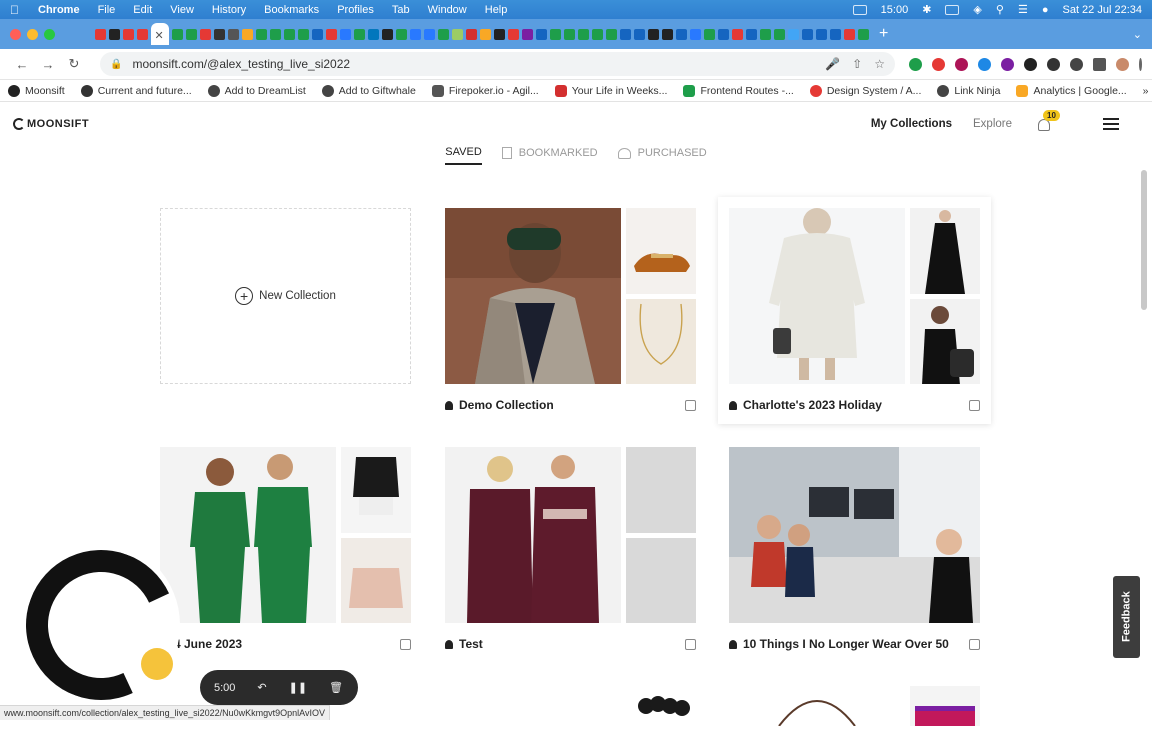 Image resolution: width=1152 pixels, height=731 pixels. What do you see at coordinates (22, 64) in the screenshot?
I see `back-icon: ←` at bounding box center [22, 64].